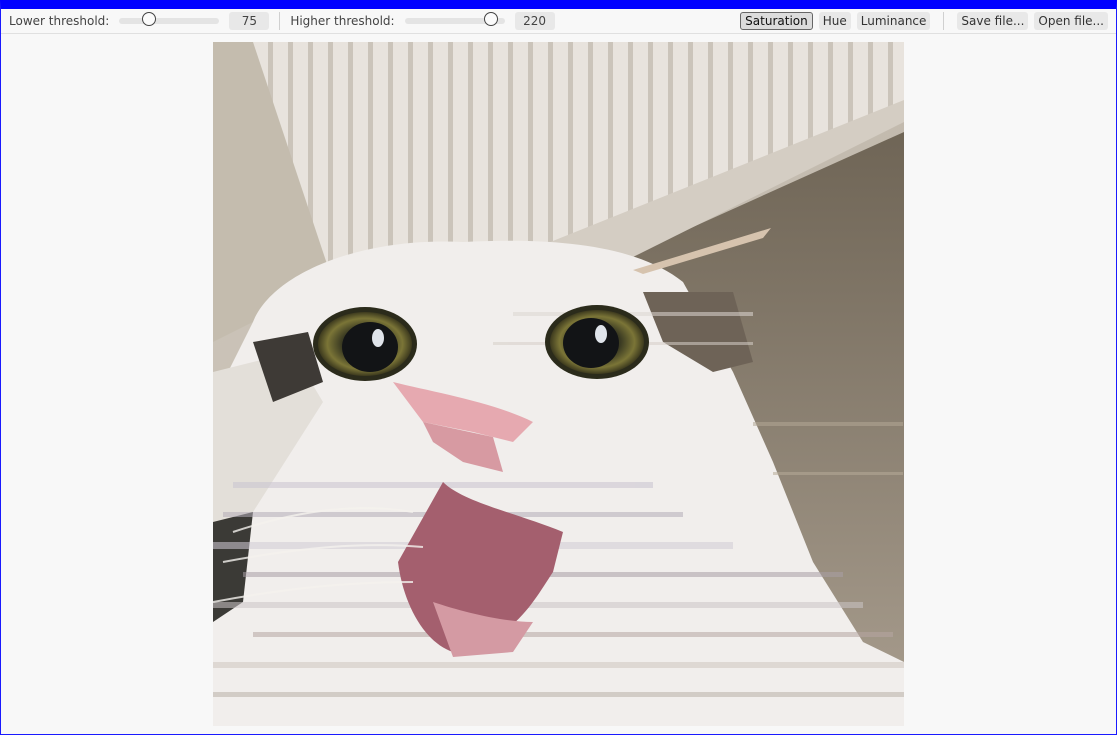 This screenshot has height=735, width=1117. Describe the element at coordinates (59, 21) in the screenshot. I see `lower-threshold-label: Lower threshold:` at that location.